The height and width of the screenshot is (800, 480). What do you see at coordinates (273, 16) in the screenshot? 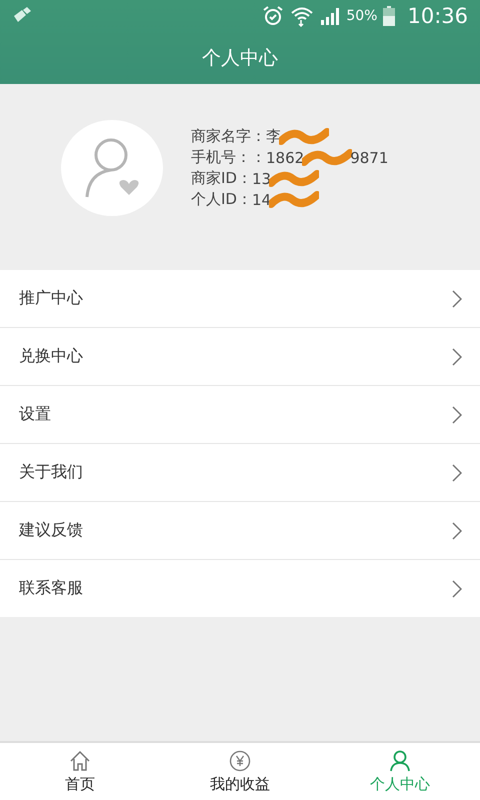
I see `alarm-icon` at bounding box center [273, 16].